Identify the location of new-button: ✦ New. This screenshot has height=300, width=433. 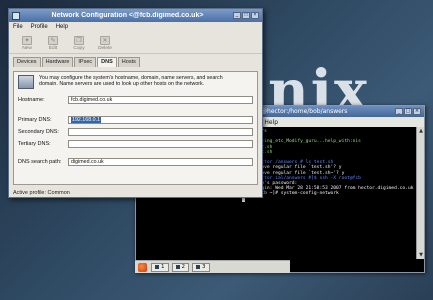
(27, 43).